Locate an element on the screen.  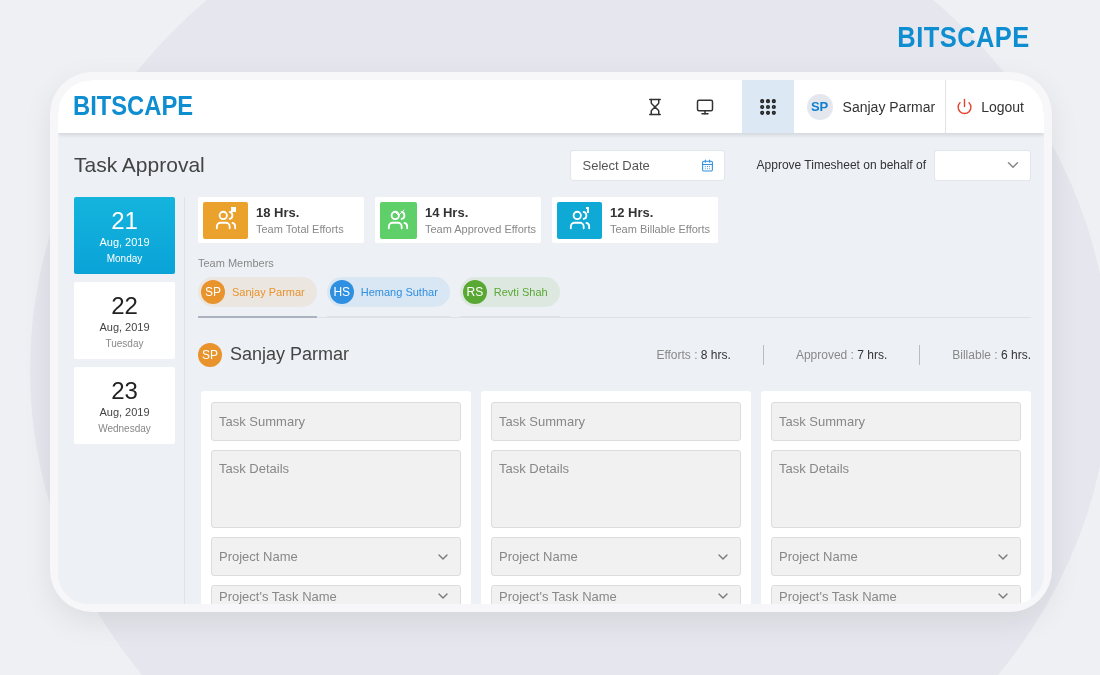
date-field: Select Date is located at coordinates (647, 165).